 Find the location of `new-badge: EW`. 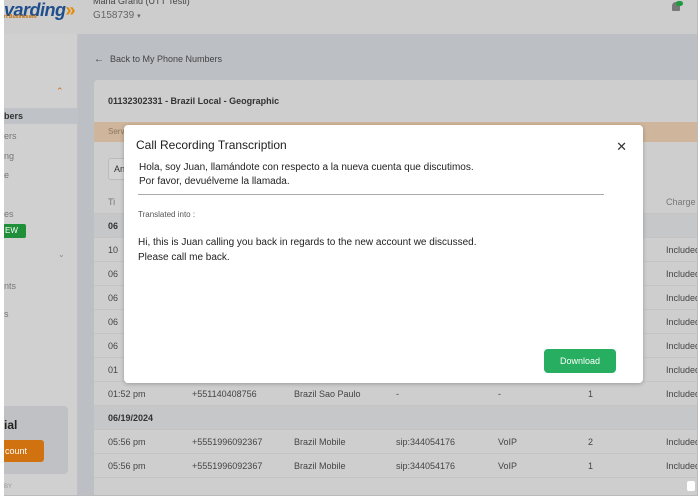

new-badge: EW is located at coordinates (15, 231).